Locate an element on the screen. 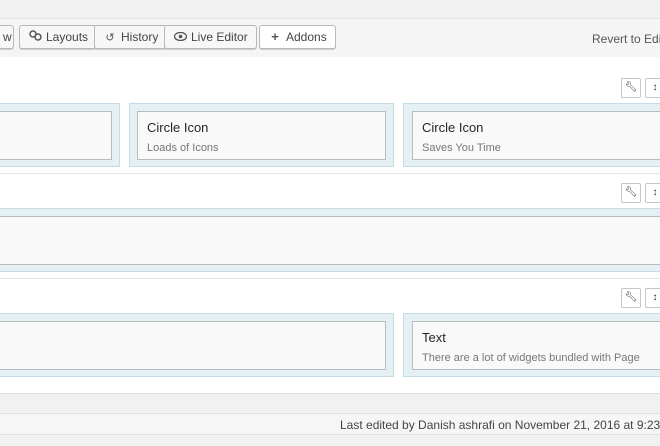  row-3-edit-button: 🔧︎ is located at coordinates (631, 298).